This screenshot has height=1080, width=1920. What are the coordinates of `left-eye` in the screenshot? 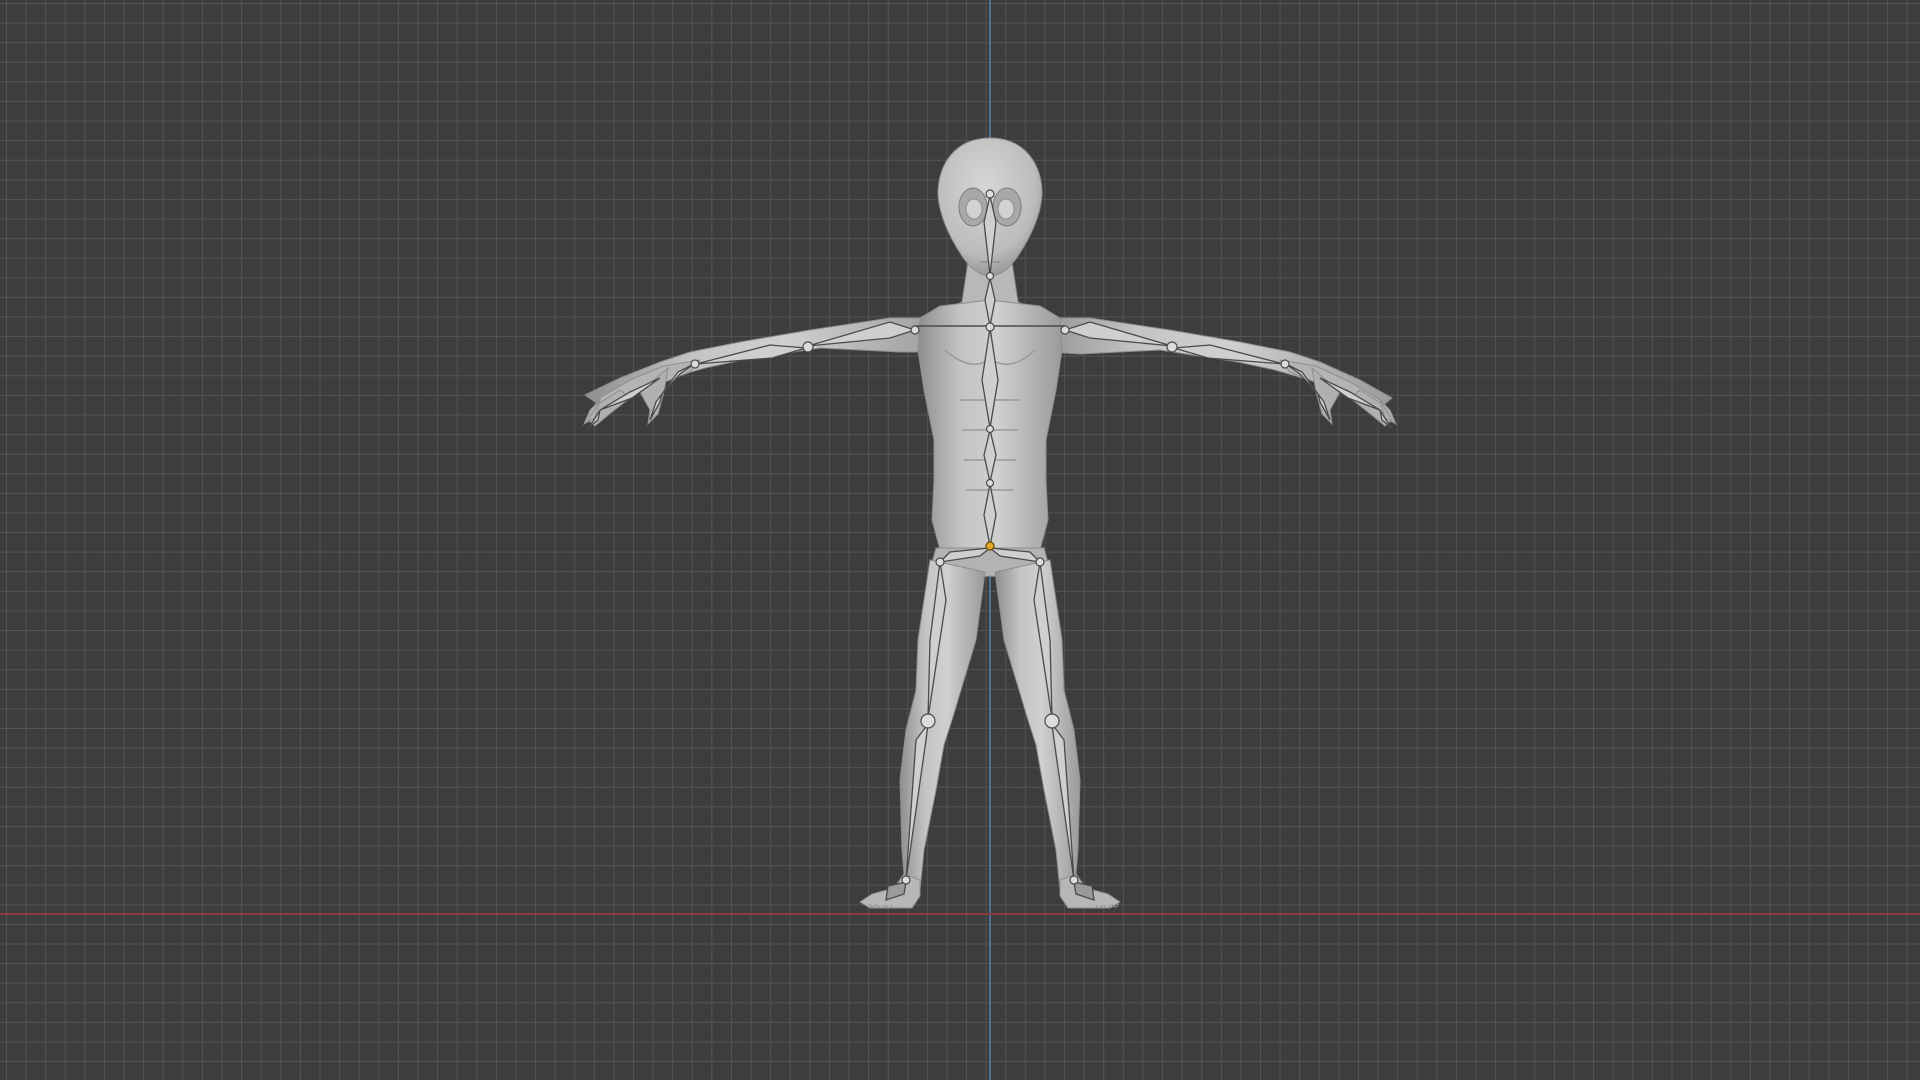 It's located at (974, 209).